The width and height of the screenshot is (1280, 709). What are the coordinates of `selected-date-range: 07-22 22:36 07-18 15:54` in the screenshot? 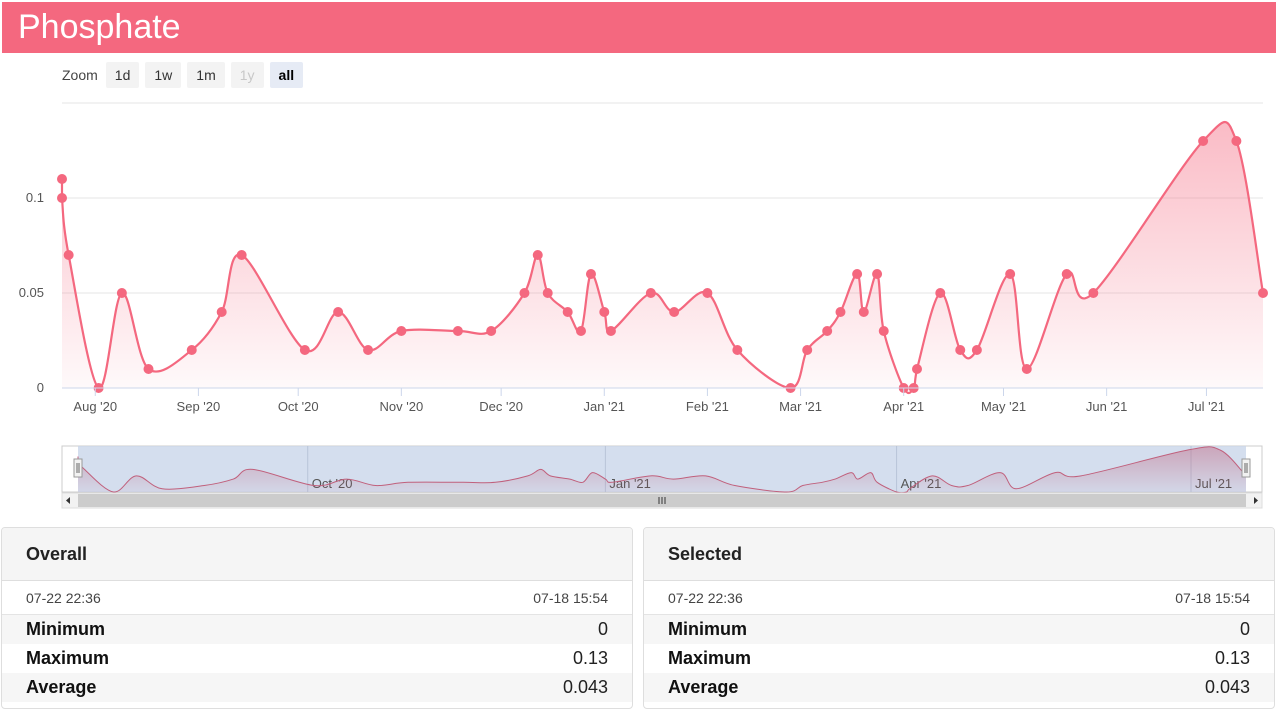 It's located at (959, 598).